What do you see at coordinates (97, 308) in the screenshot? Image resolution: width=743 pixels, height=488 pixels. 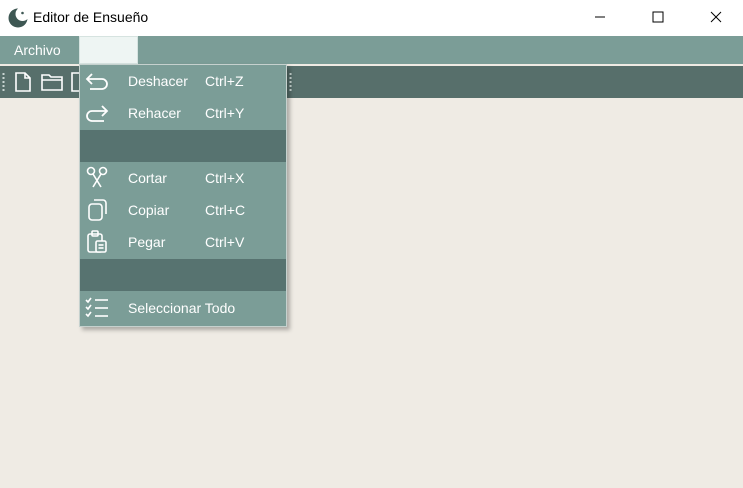 I see `select-all-icon` at bounding box center [97, 308].